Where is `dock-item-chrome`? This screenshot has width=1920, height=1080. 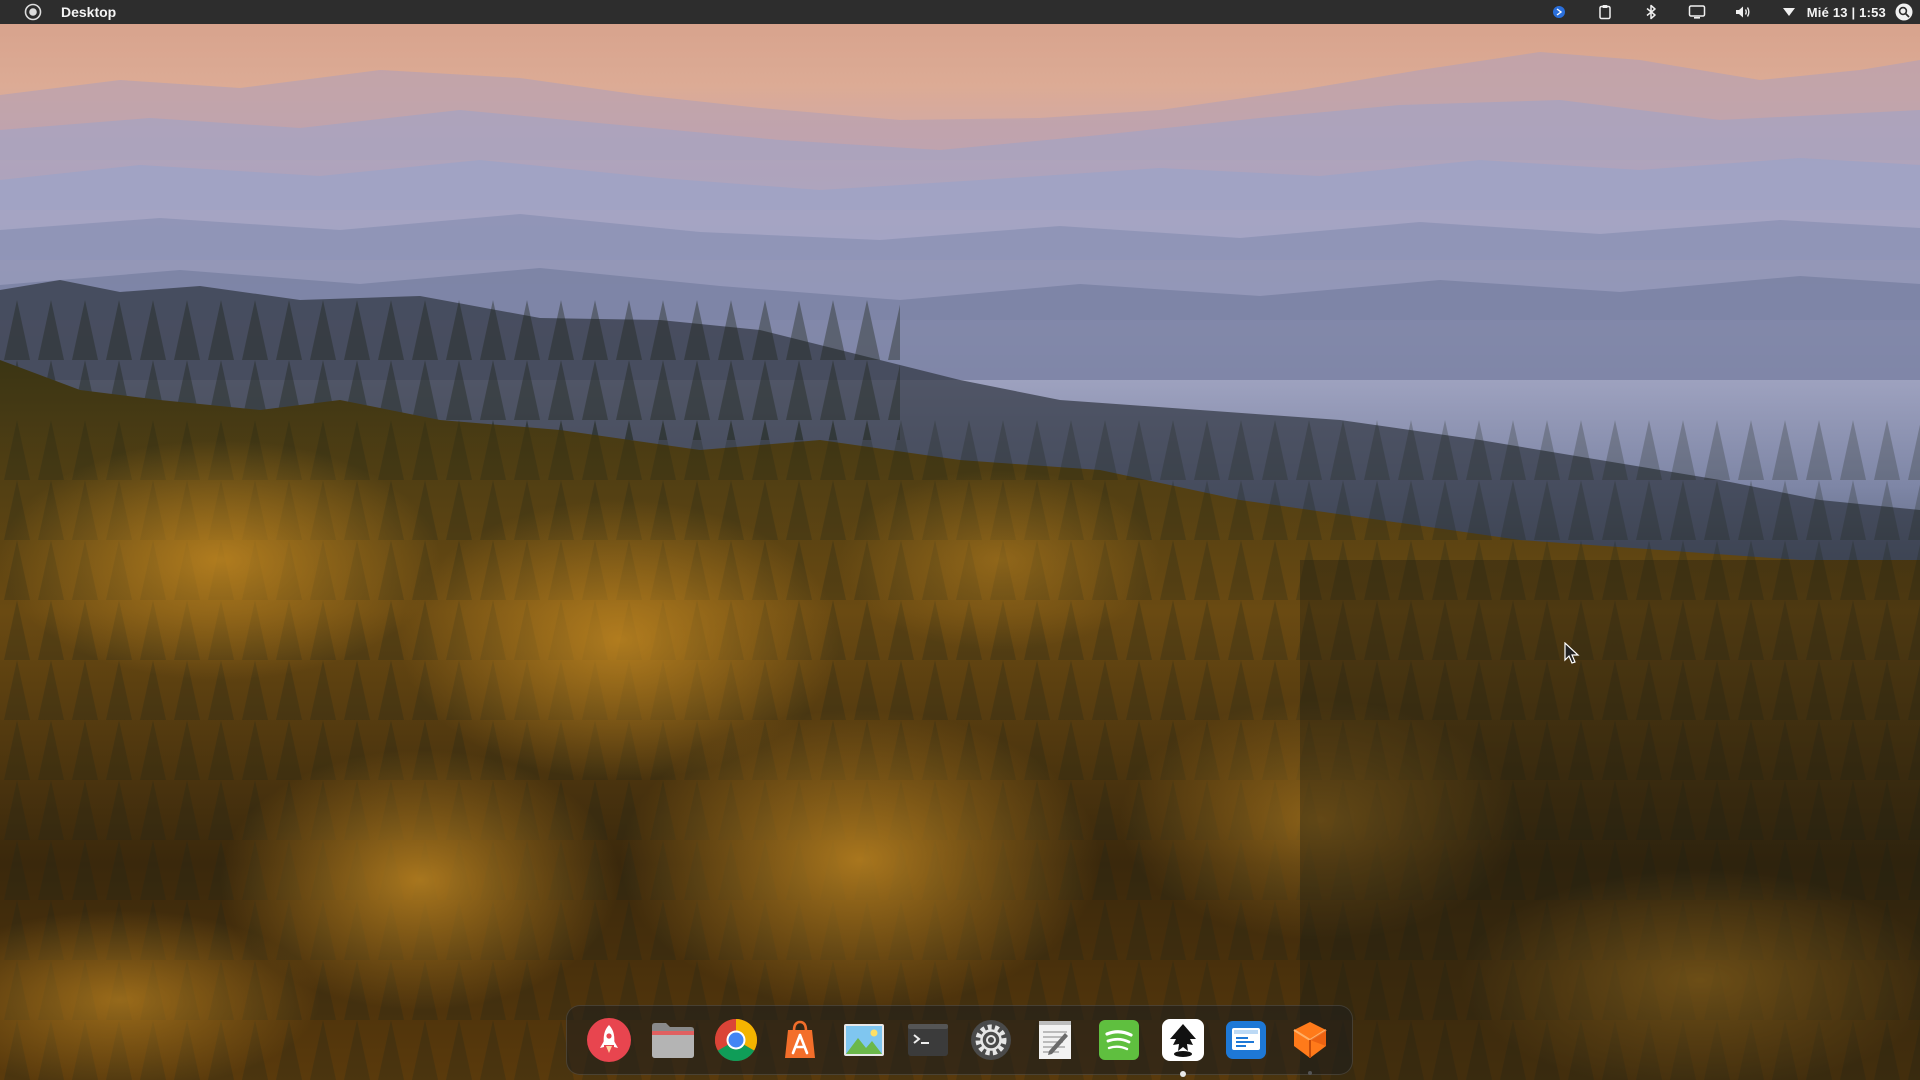 dock-item-chrome is located at coordinates (736, 1040).